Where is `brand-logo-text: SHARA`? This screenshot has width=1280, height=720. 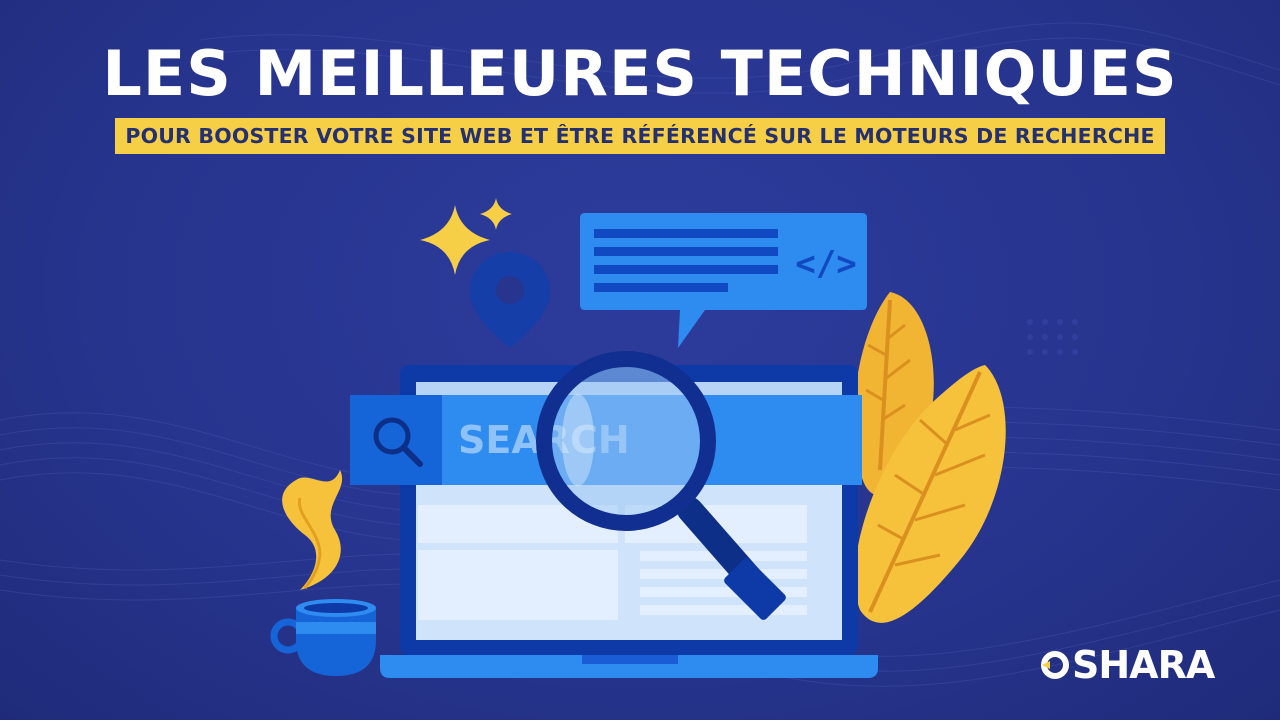
brand-logo-text: SHARA is located at coordinates (1143, 665).